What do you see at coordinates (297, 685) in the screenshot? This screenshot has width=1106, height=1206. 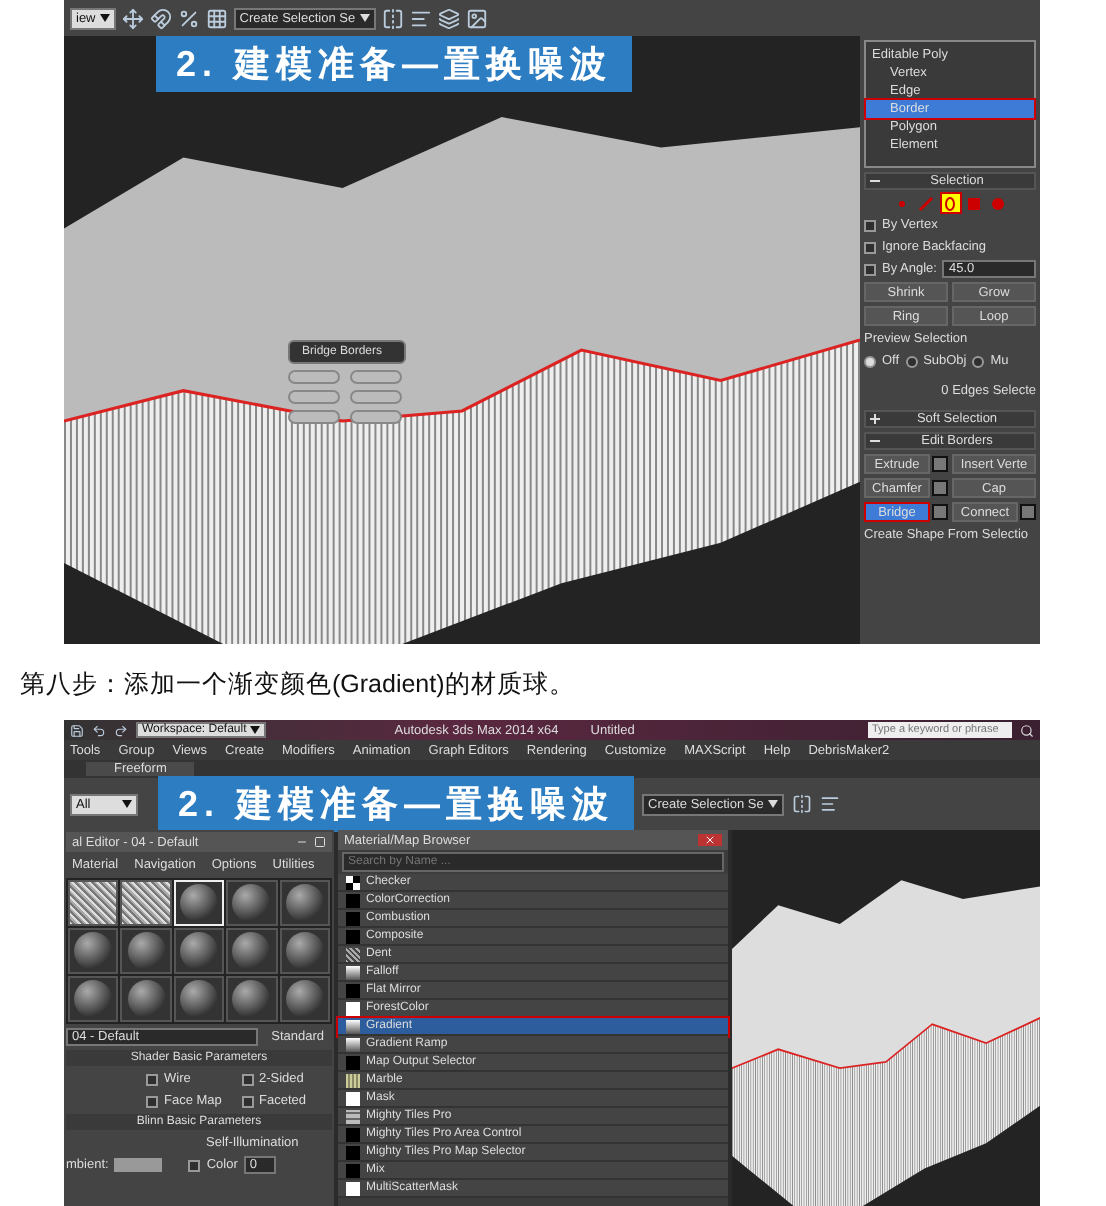 I see `step-caption: 第八步：添加一个渐变颜色(Gradient)的材质球。` at bounding box center [297, 685].